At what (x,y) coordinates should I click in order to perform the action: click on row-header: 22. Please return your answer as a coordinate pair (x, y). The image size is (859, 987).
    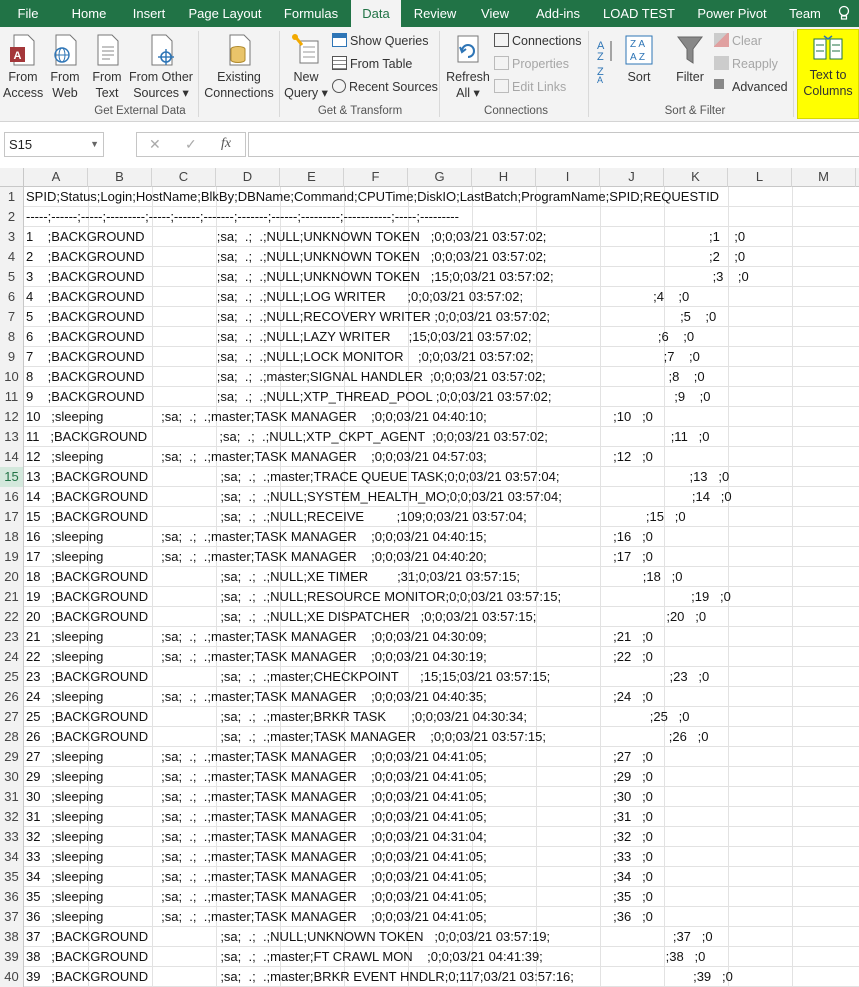
    Looking at the image, I should click on (12, 617).